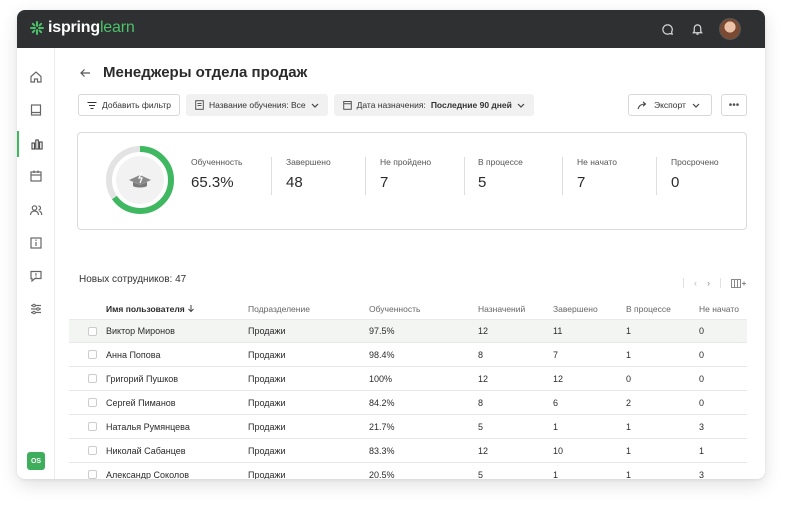 This screenshot has width=789, height=509. What do you see at coordinates (575, 308) in the screenshot?
I see `column-header-completed: Завершено` at bounding box center [575, 308].